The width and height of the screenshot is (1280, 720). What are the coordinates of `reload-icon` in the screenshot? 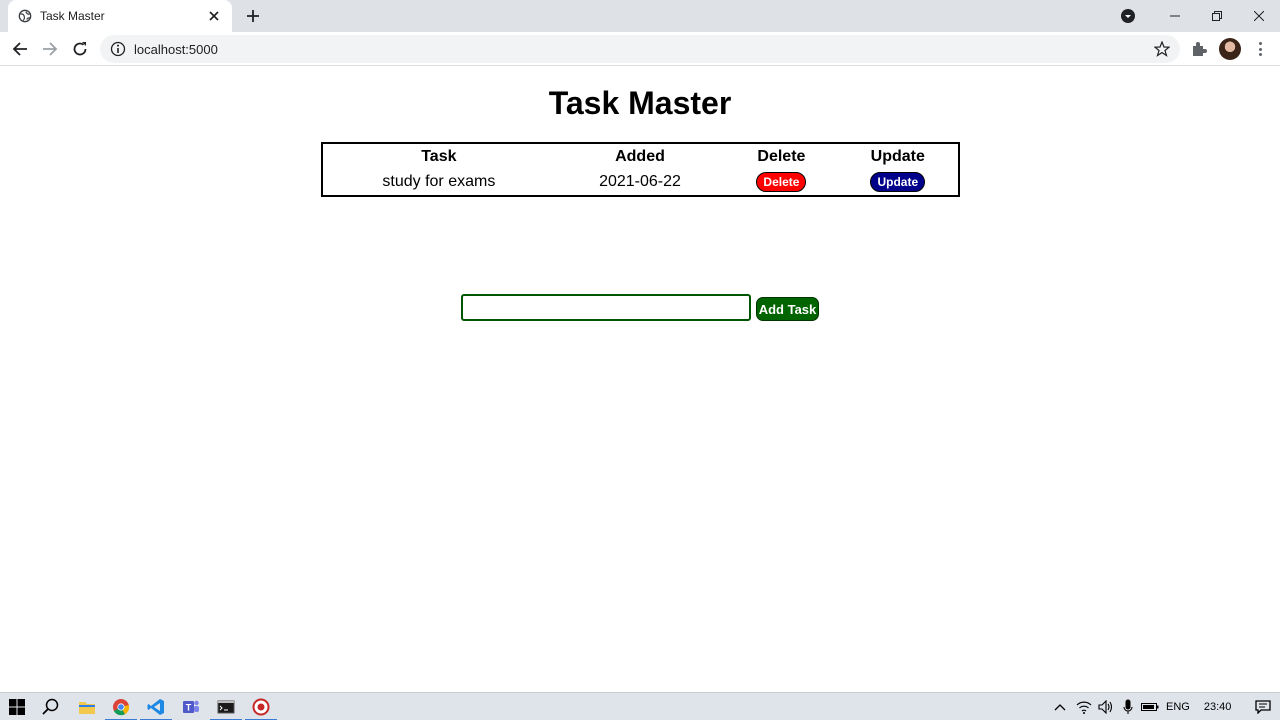 It's located at (80, 49).